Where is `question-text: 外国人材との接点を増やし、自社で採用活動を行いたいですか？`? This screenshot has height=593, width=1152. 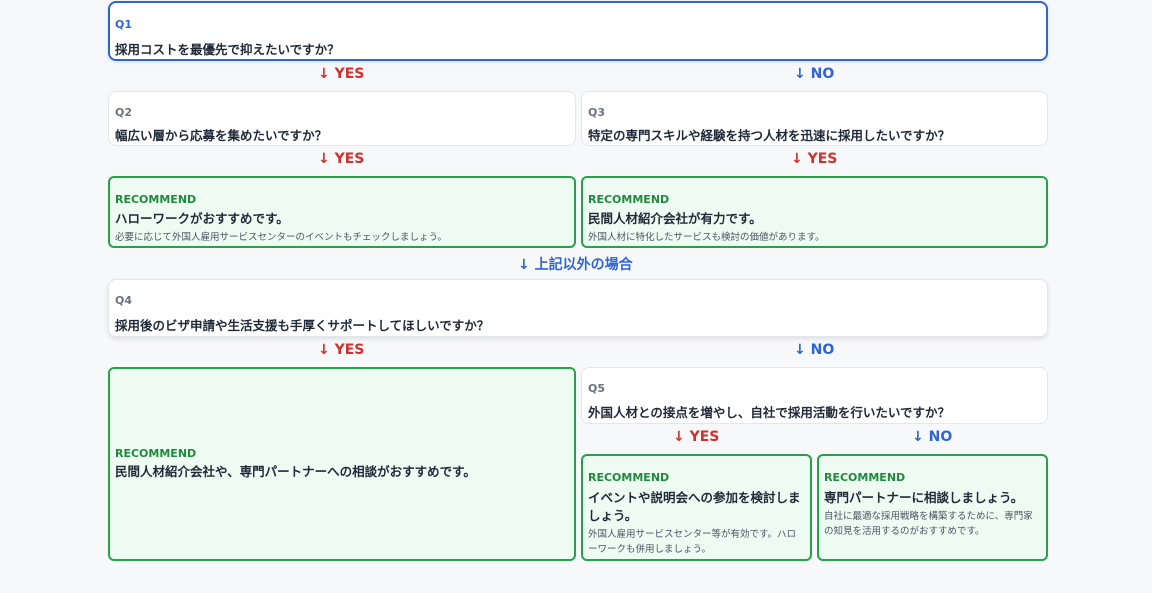 question-text: 外国人材との接点を増やし、自社で採用活動を行いたいですか？ is located at coordinates (769, 412).